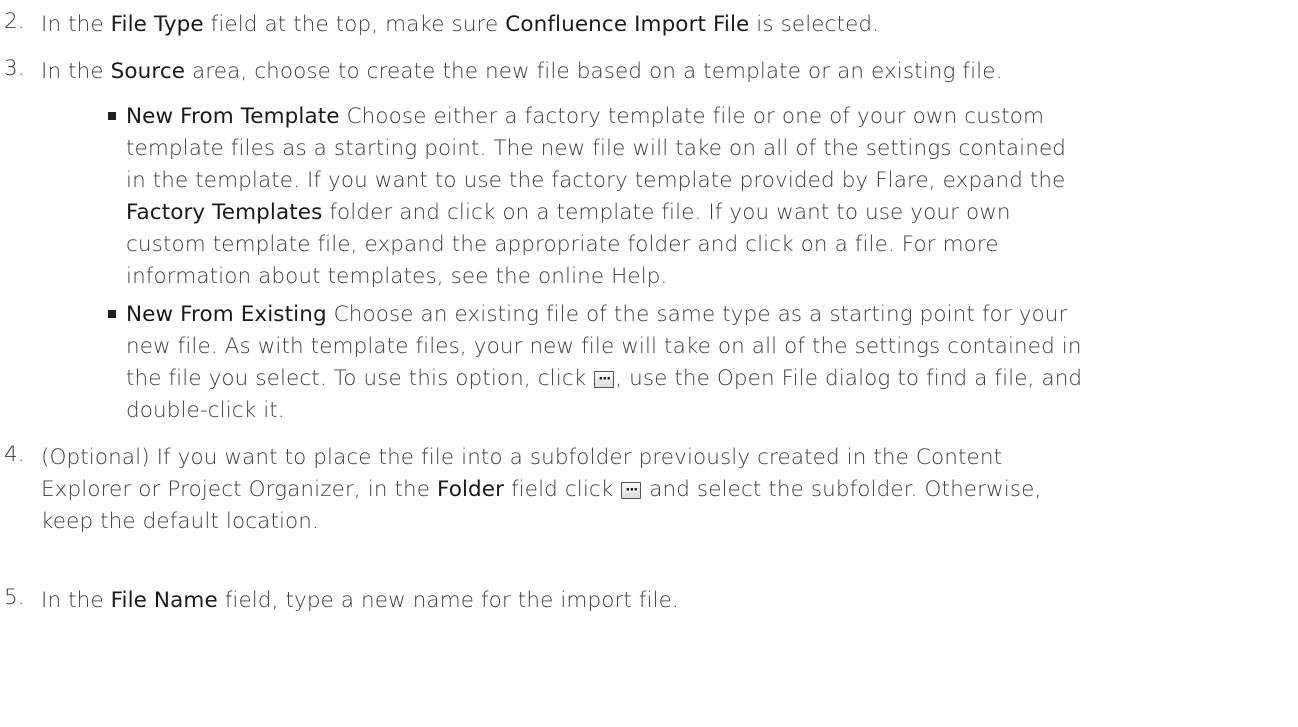 The height and width of the screenshot is (727, 1298). What do you see at coordinates (148, 71) in the screenshot?
I see `ui-term: Source` at bounding box center [148, 71].